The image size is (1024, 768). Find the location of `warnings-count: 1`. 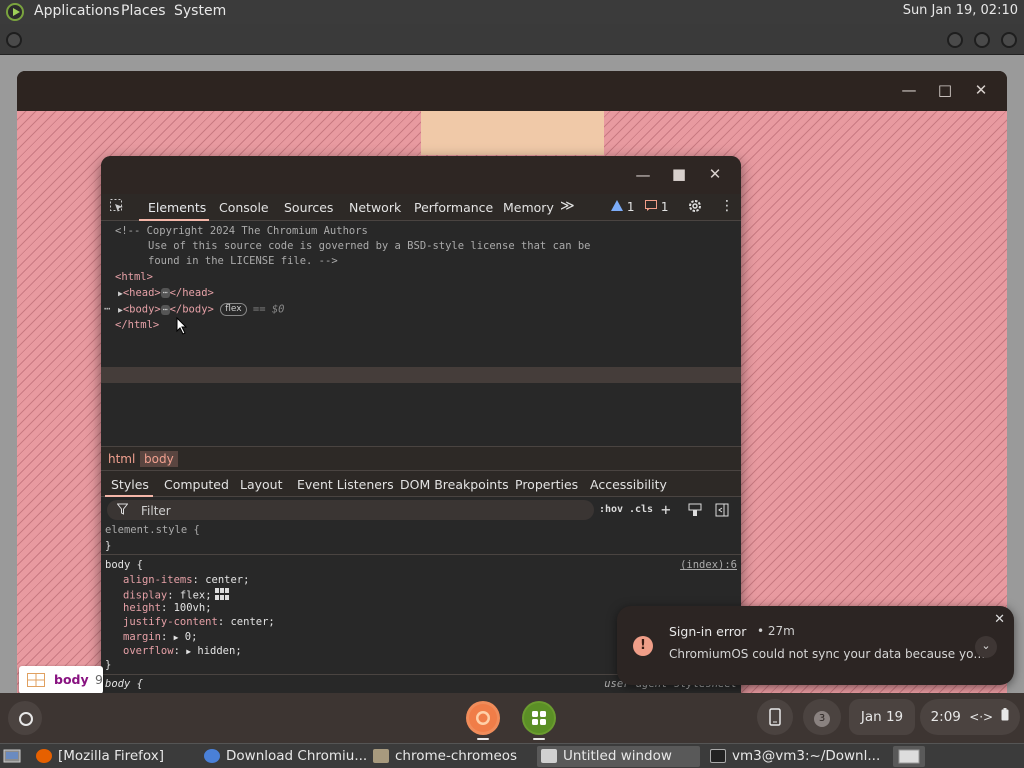

warnings-count: 1 is located at coordinates (630, 207).